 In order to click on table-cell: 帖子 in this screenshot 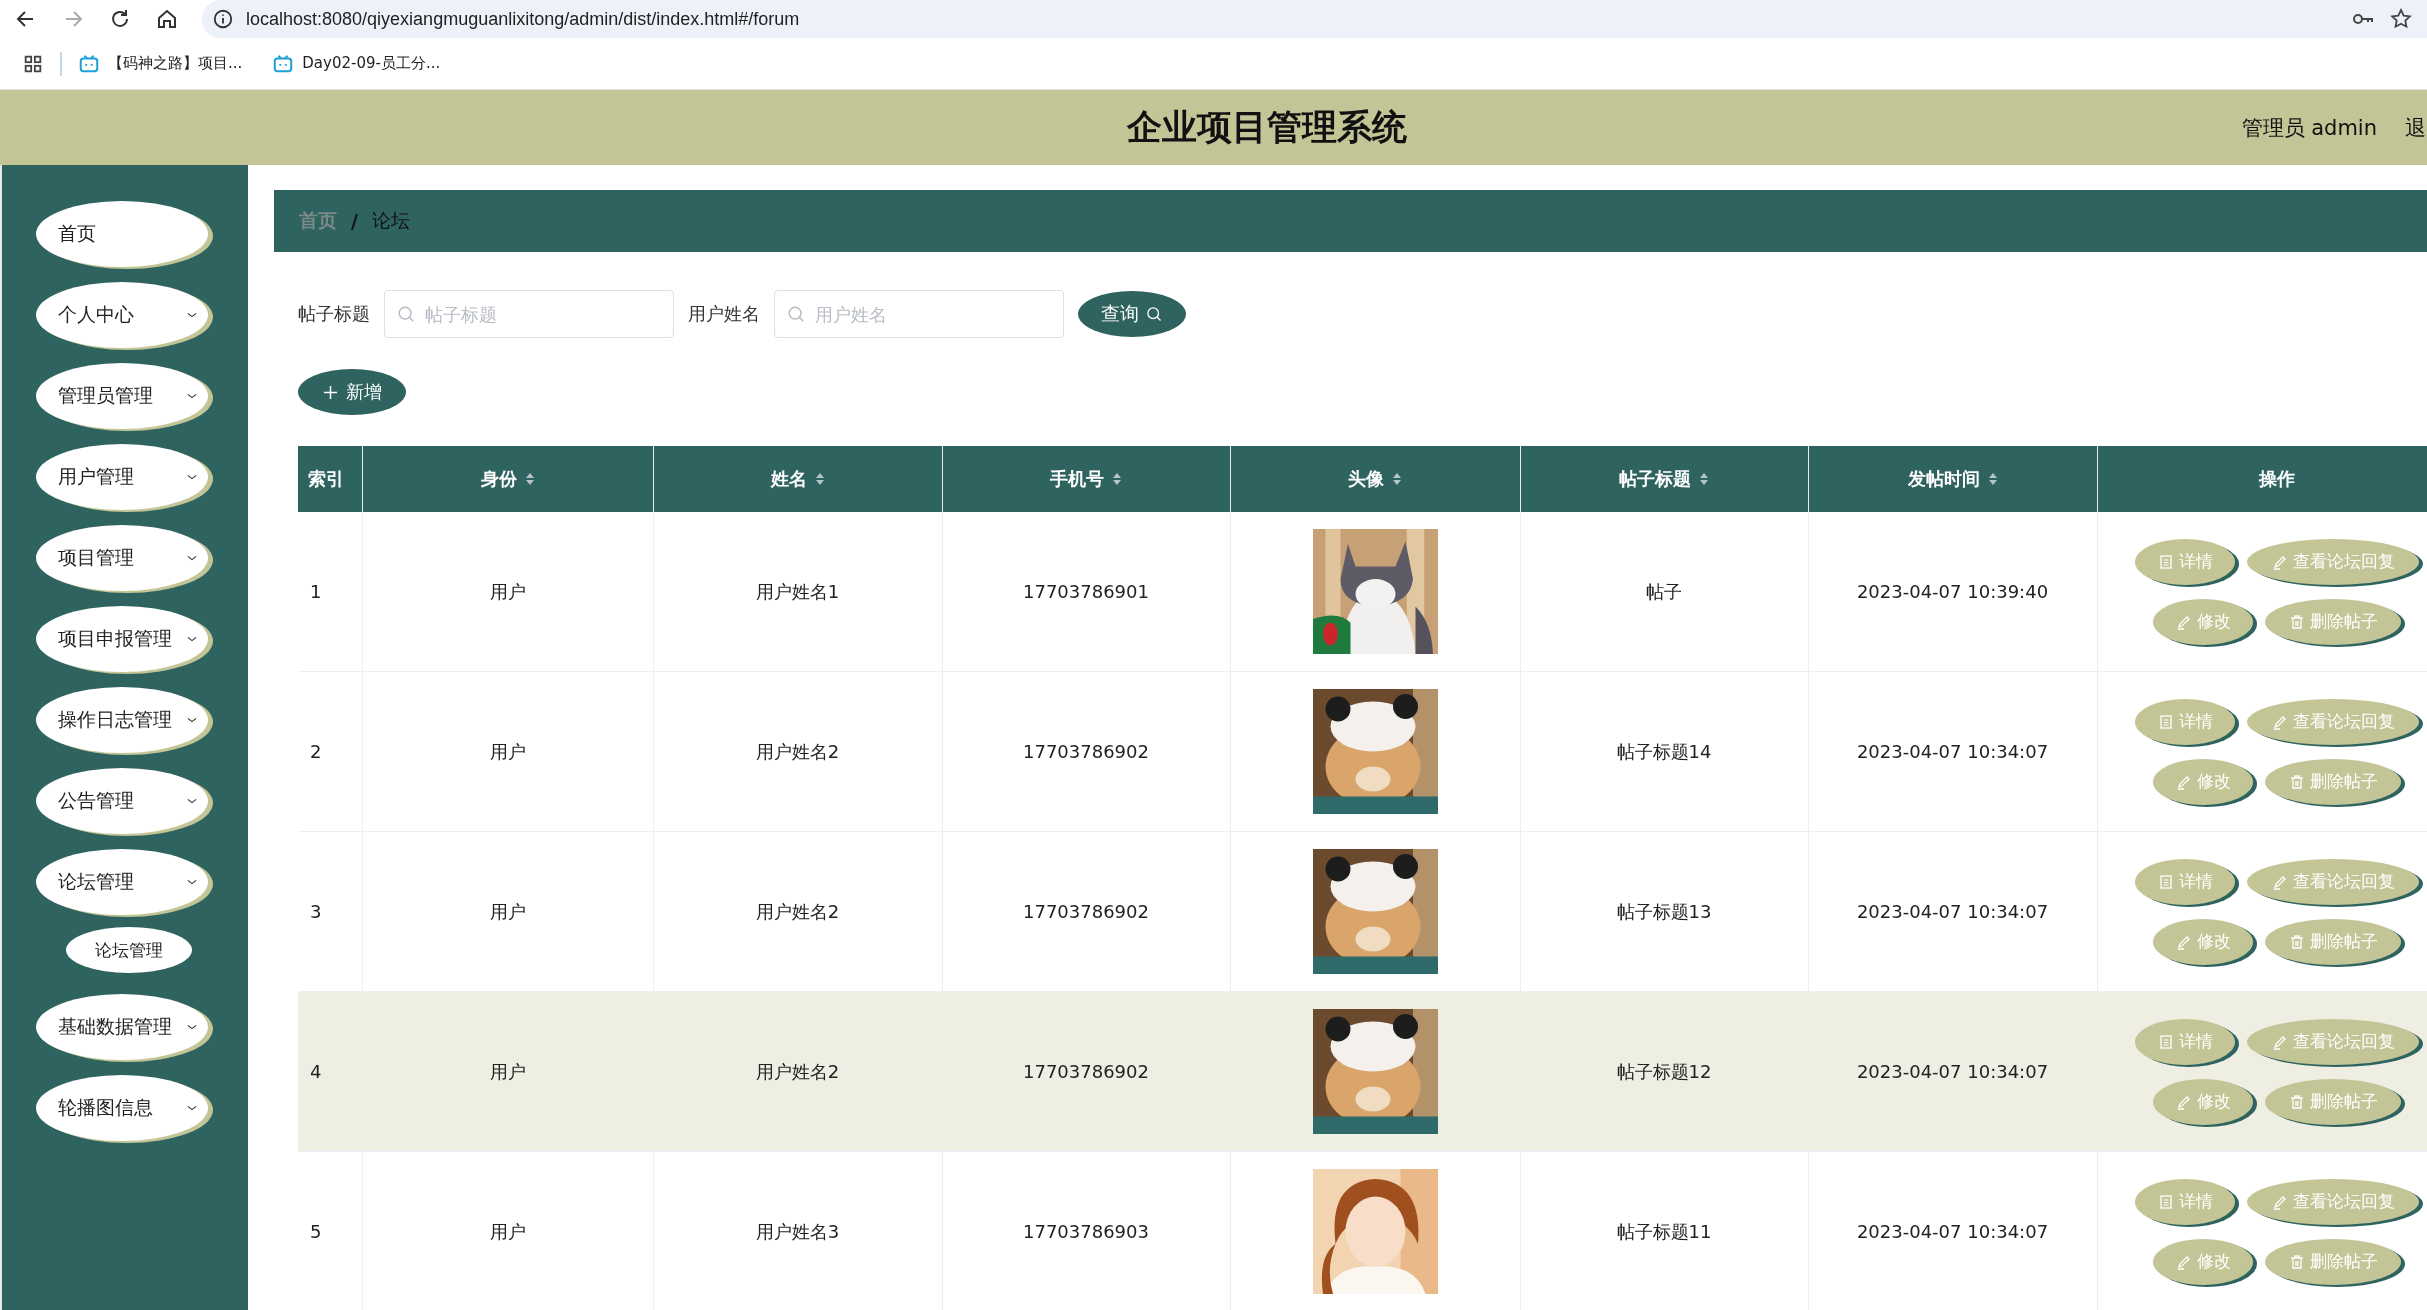, I will do `click(1664, 591)`.